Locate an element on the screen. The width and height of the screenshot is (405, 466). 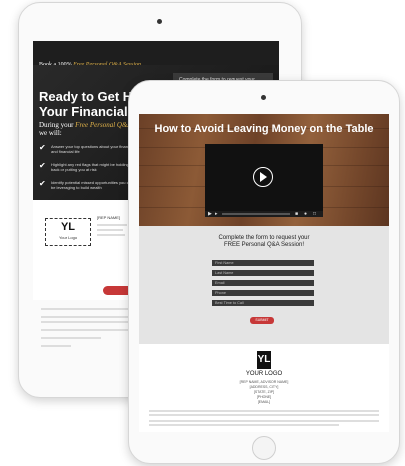
home-button is located at coordinates (264, 448).